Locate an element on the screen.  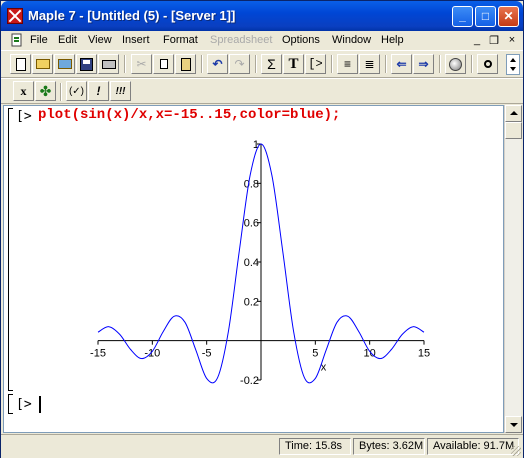
minimize-button: _ is located at coordinates (462, 16).